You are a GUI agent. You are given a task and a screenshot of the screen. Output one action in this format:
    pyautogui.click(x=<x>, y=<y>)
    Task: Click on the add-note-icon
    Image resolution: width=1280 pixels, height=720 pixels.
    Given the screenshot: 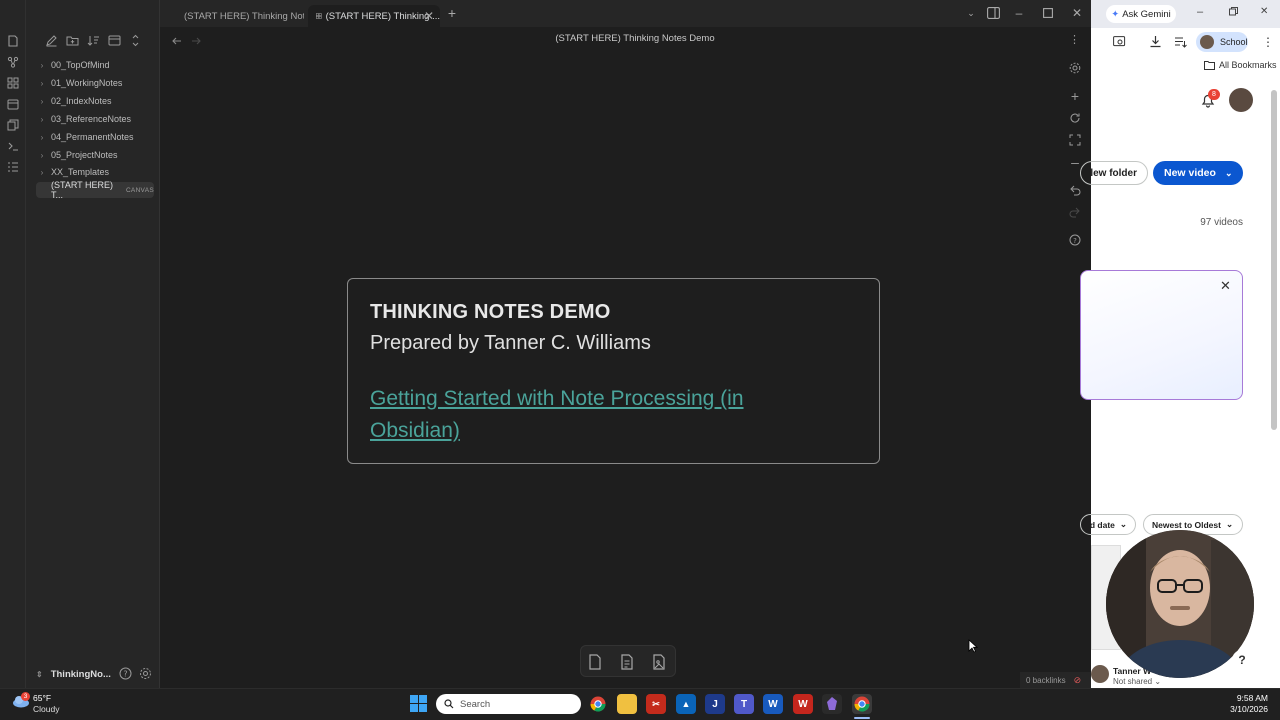 What is the action you would take?
    pyautogui.click(x=627, y=662)
    